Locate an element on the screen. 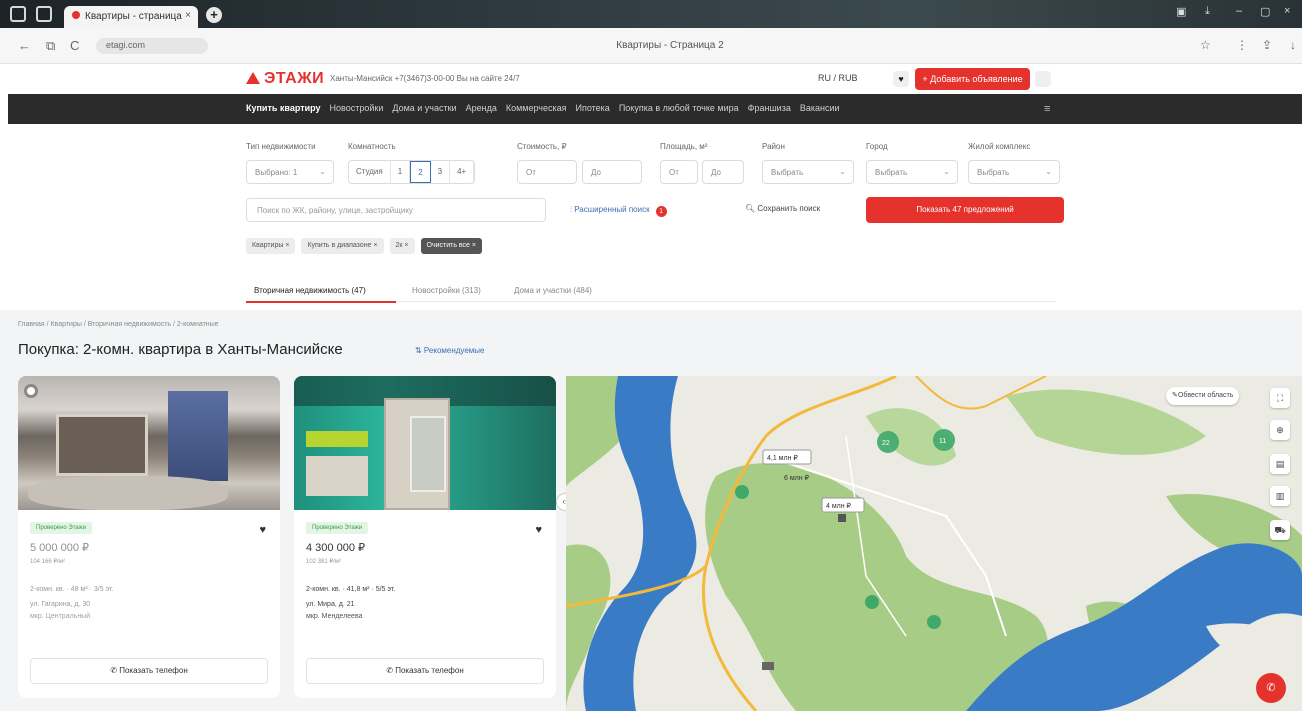 The image size is (1302, 711). school-icon: ▥ is located at coordinates (1280, 496).